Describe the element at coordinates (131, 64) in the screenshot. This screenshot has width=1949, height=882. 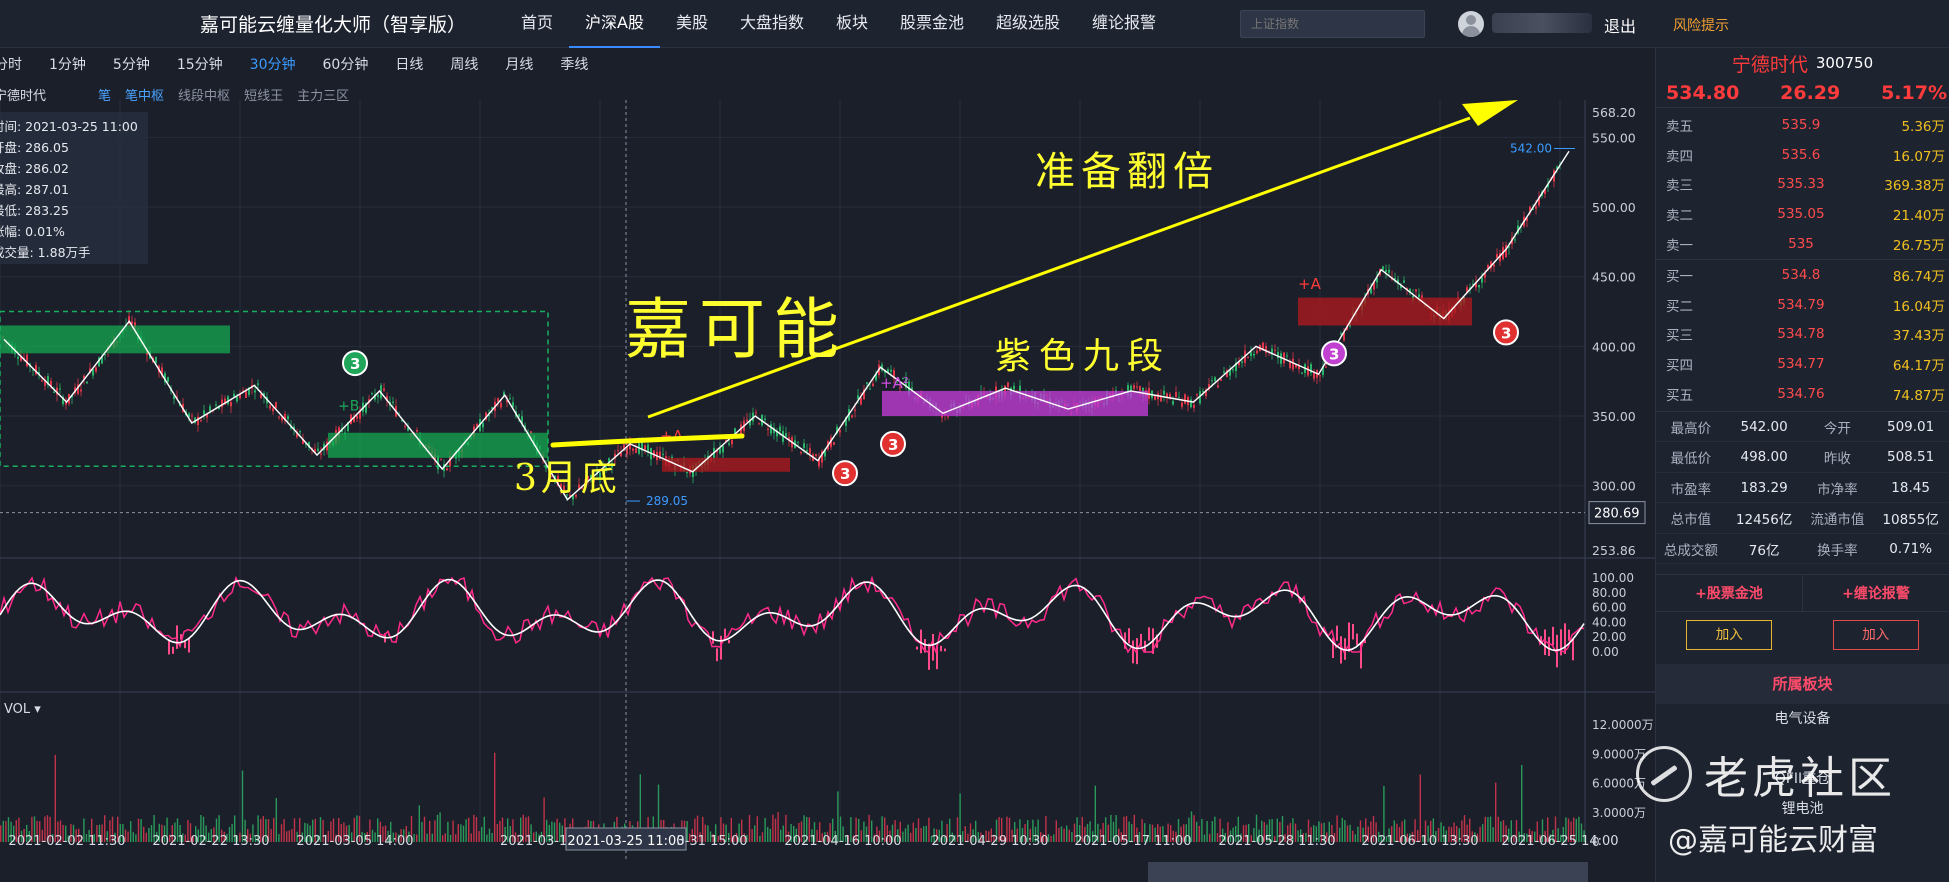
I see `period-tab-2: 5分钟` at that location.